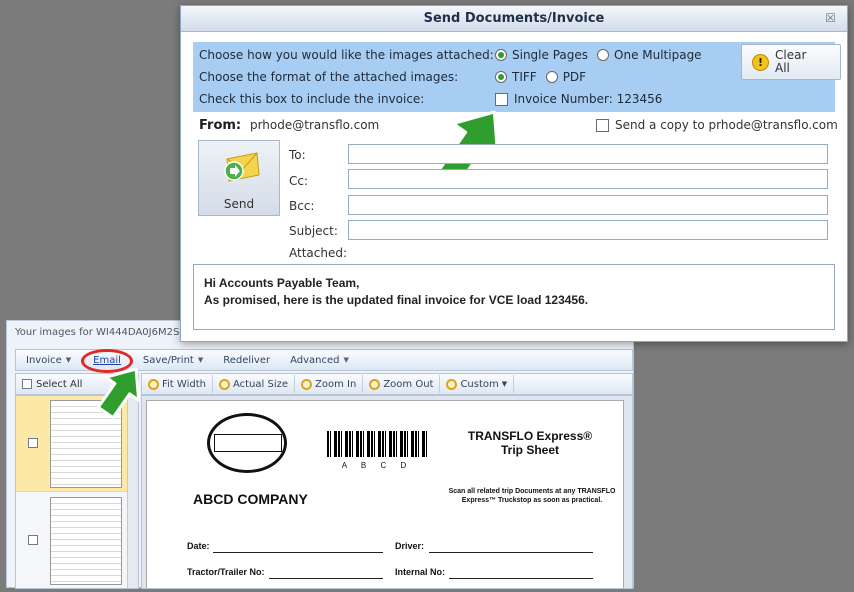 The image size is (854, 592). I want to click on doc-driver-line, so click(511, 552).